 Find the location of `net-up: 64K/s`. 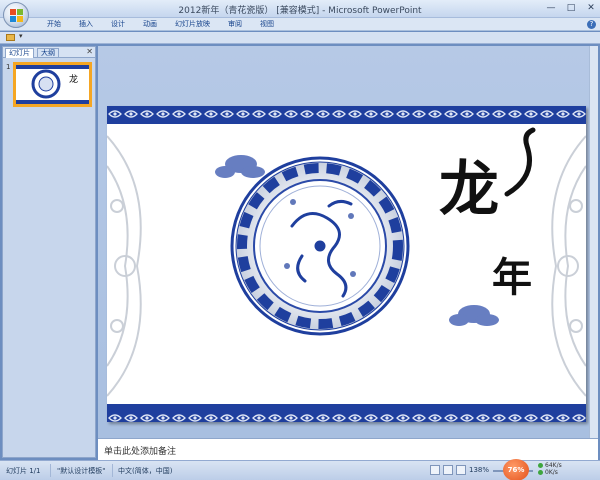

net-up: 64K/s is located at coordinates (553, 465).